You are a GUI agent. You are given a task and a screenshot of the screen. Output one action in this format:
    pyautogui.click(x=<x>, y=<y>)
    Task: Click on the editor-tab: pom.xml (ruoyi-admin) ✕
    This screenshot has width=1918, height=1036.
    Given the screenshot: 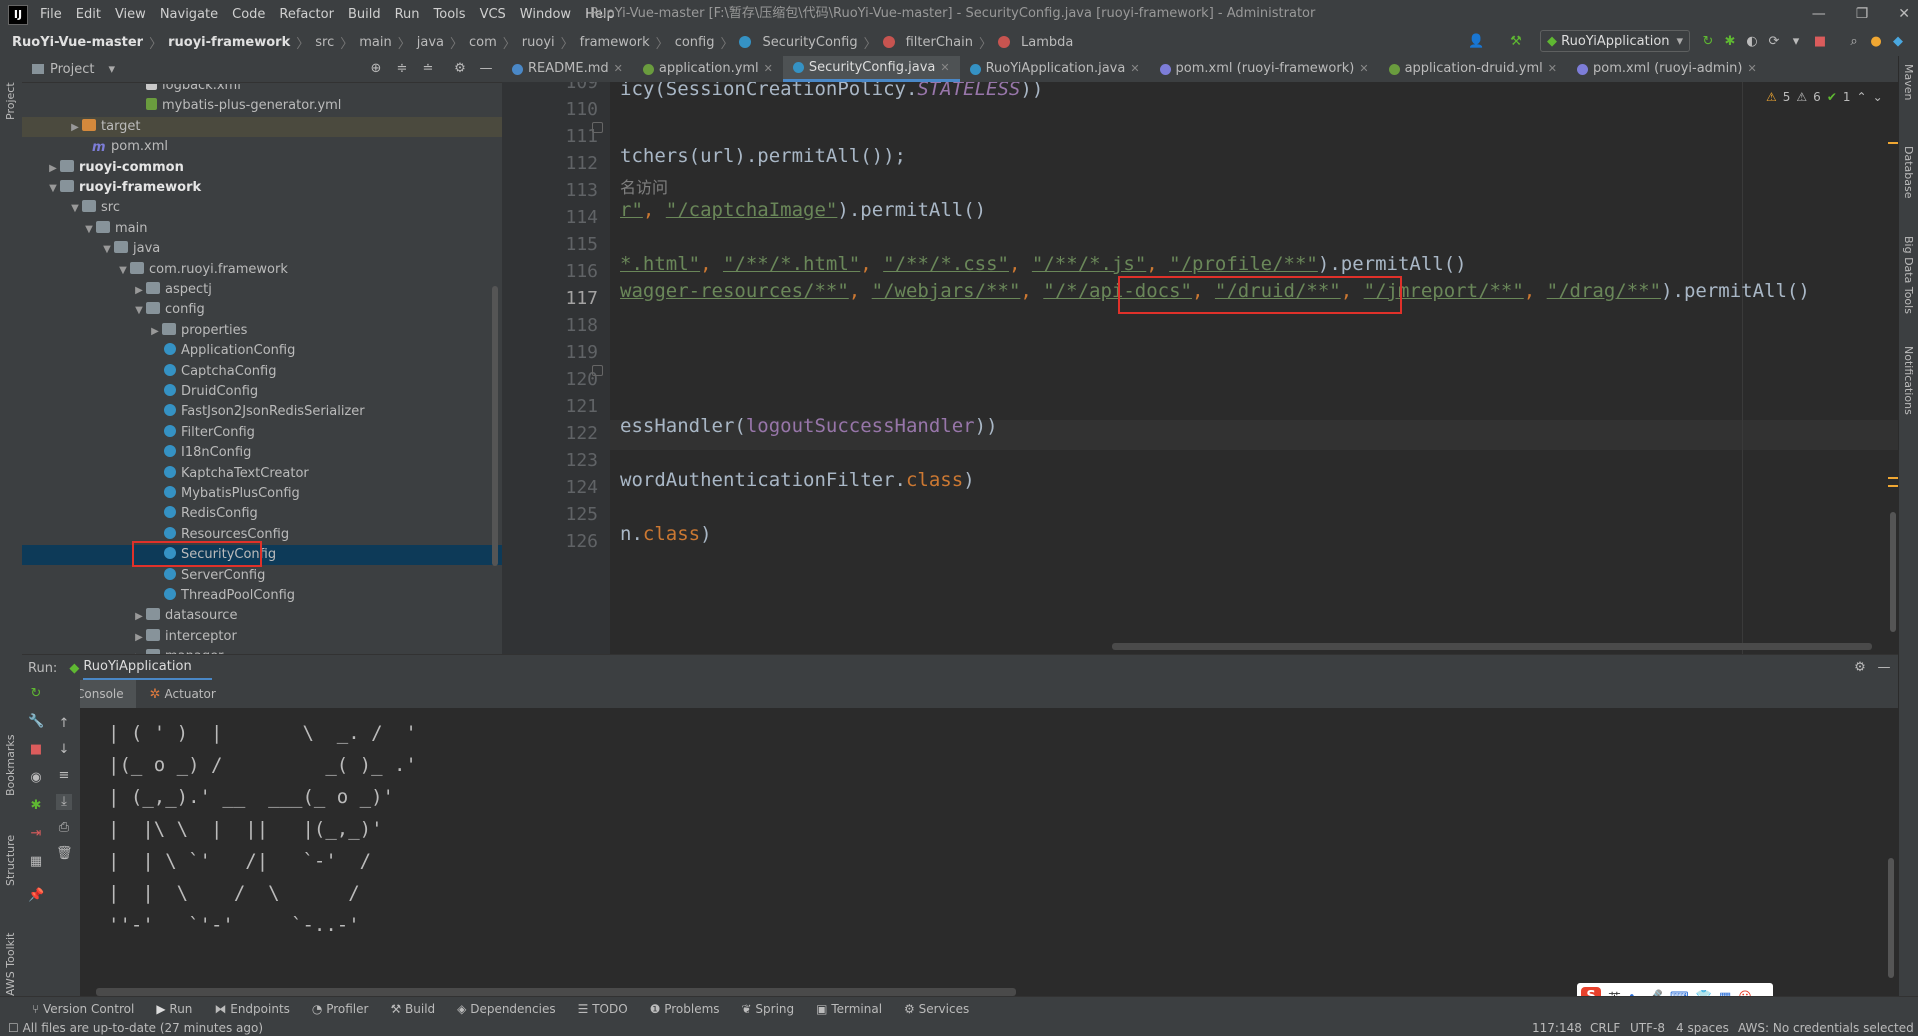 What is the action you would take?
    pyautogui.click(x=1667, y=69)
    